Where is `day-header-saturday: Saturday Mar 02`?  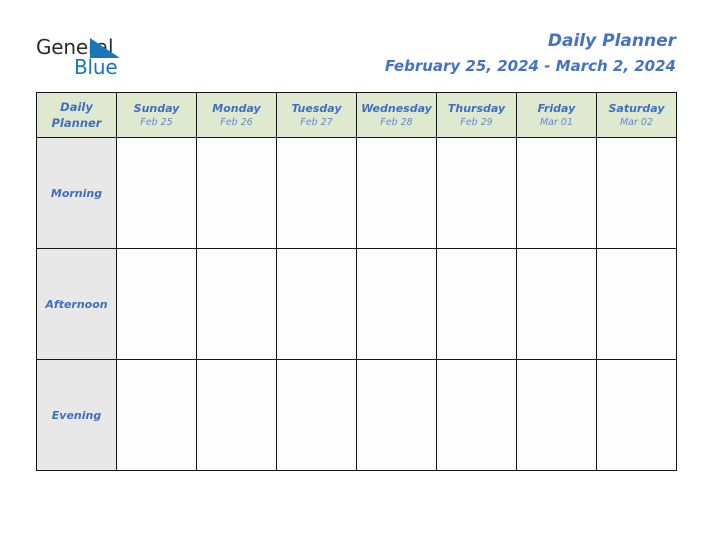 day-header-saturday: Saturday Mar 02 is located at coordinates (636, 115).